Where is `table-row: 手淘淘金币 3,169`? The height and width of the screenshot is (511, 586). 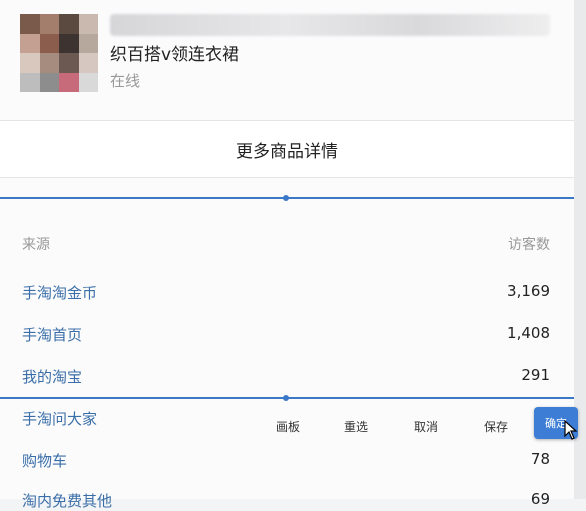 table-row: 手淘淘金币 3,169 is located at coordinates (286, 292).